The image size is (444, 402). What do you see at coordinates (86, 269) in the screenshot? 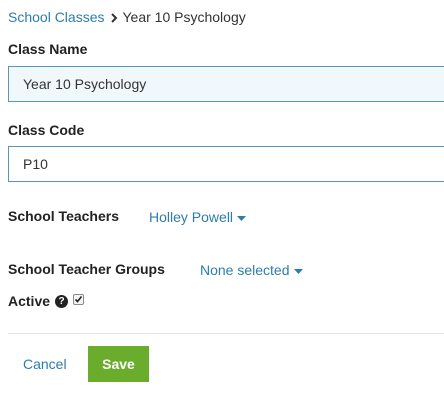
I see `school-teacher-groups-label: School Teacher Groups` at bounding box center [86, 269].